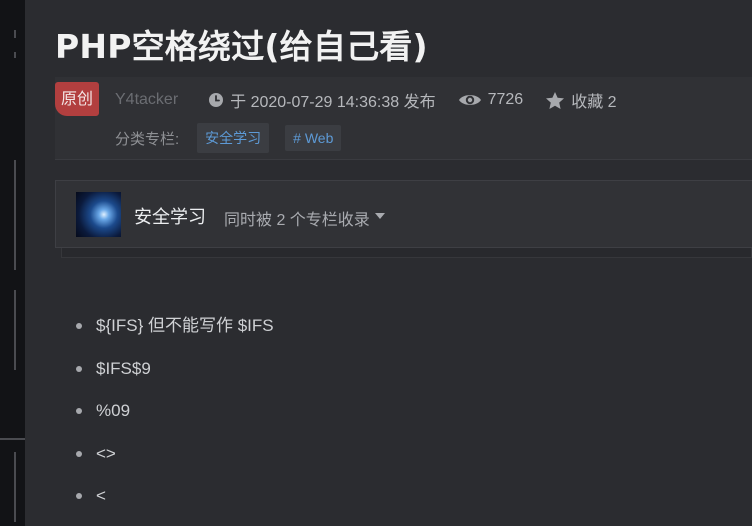 The height and width of the screenshot is (526, 752). I want to click on view-count: 7726, so click(491, 100).